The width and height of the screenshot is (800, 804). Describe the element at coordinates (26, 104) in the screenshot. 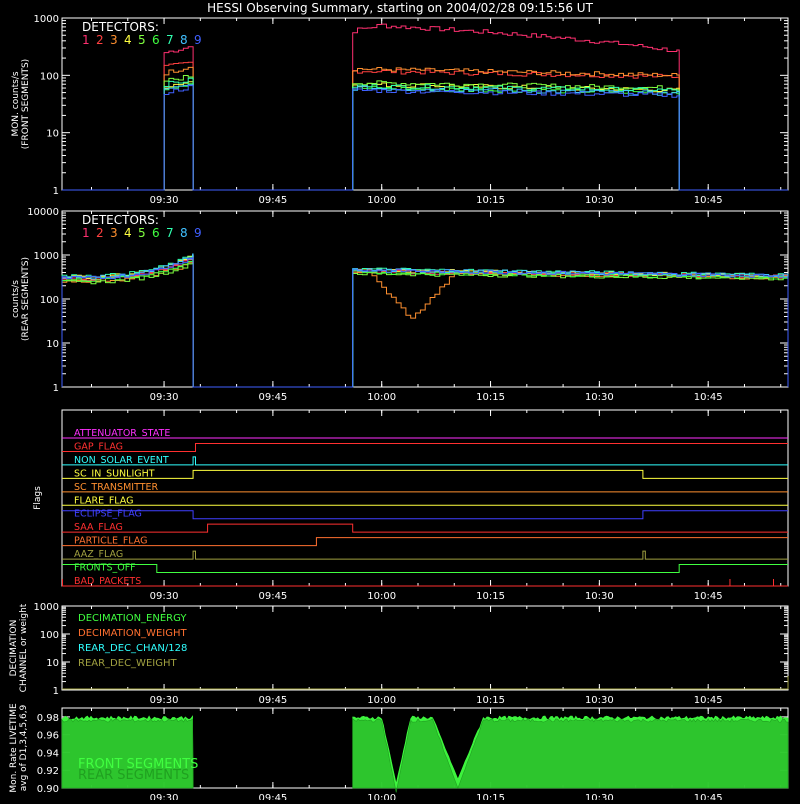

I see `y-axis-label-line: (FRONT SEGMENTS)` at that location.